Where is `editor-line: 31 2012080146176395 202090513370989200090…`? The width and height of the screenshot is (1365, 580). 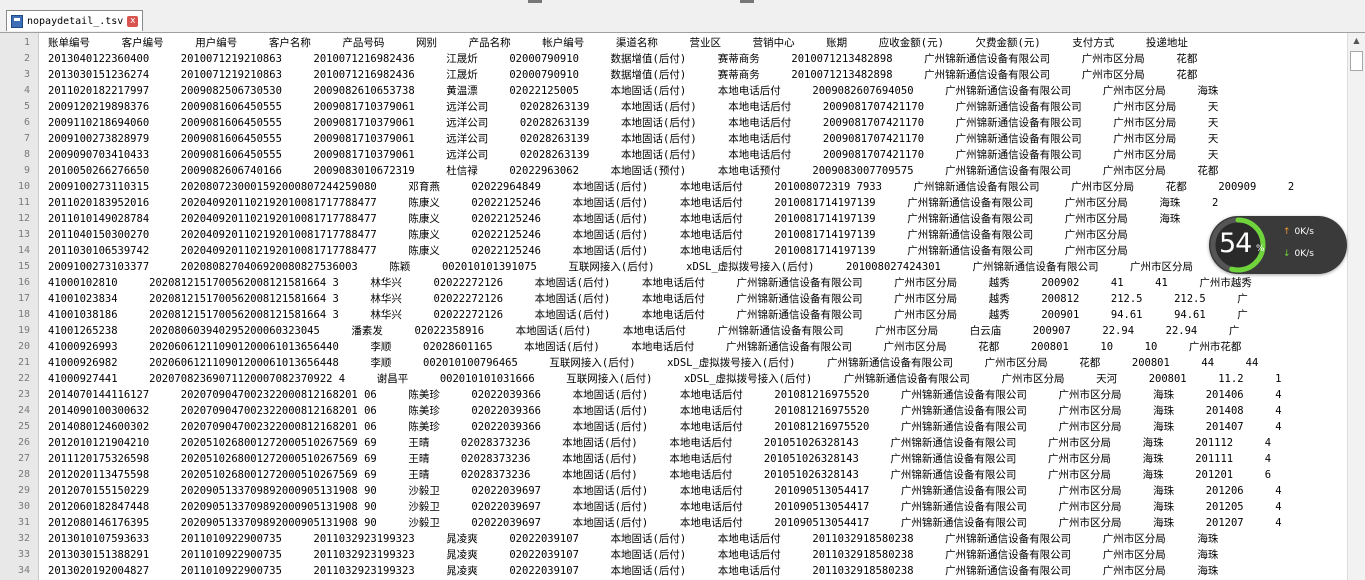 editor-line: 31 2012080146176395 202090513370989200090… is located at coordinates (673, 523).